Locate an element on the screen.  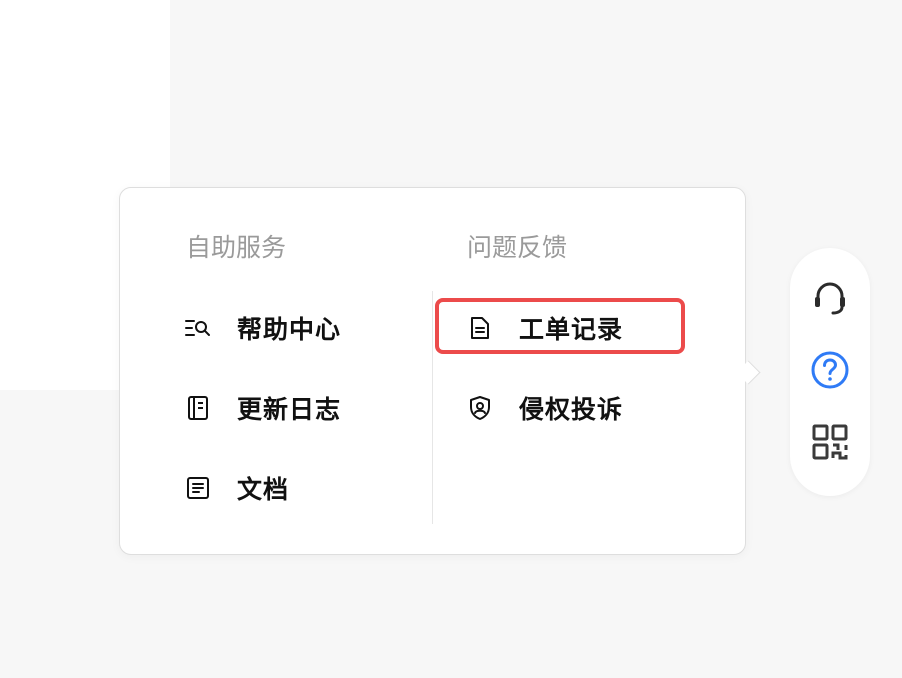
menu-item-ticket-records: 工单记录 is located at coordinates (545, 328).